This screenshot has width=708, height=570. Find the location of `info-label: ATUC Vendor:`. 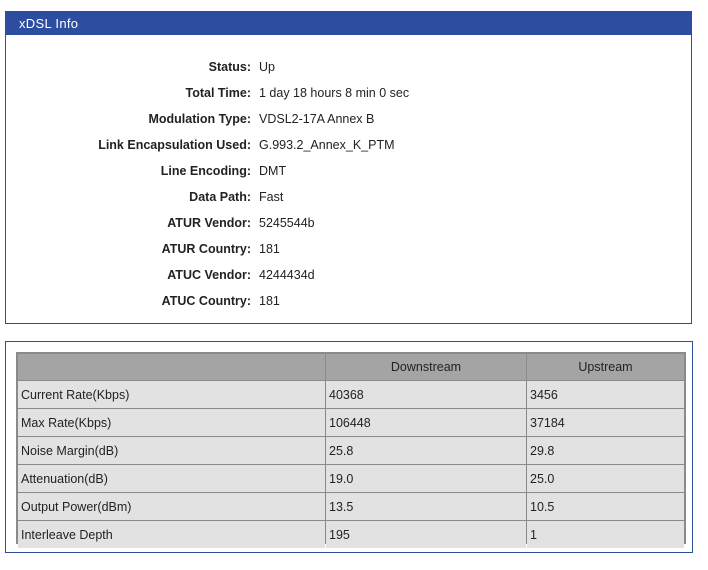

info-label: ATUC Vendor: is located at coordinates (209, 275).